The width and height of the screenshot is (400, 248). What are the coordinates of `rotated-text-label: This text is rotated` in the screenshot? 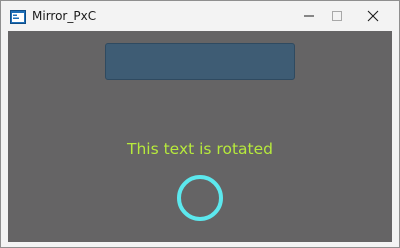 It's located at (200, 149).